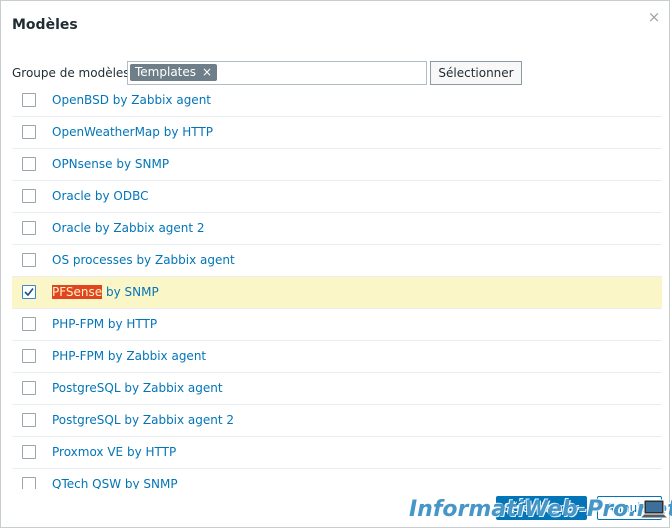 The width and height of the screenshot is (672, 530). I want to click on list-item: PHP-FPM by Zabbix agent, so click(337, 357).